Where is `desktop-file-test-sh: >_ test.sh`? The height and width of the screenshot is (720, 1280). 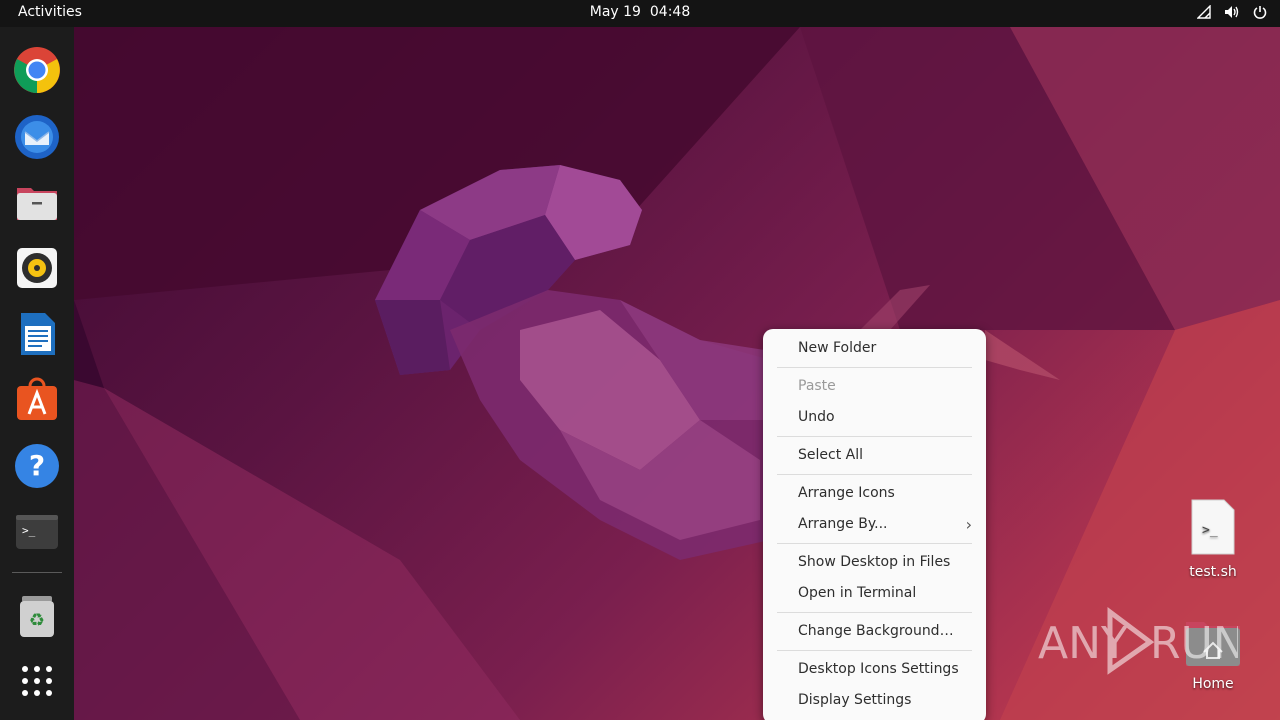
desktop-file-test-sh: >_ test.sh is located at coordinates (1213, 539).